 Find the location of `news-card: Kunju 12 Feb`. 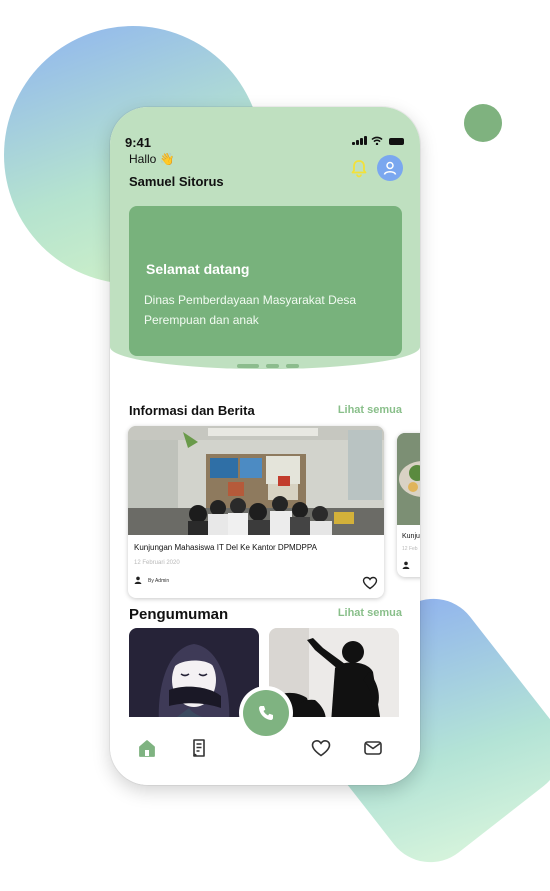

news-card: Kunju 12 Feb is located at coordinates (408, 505).